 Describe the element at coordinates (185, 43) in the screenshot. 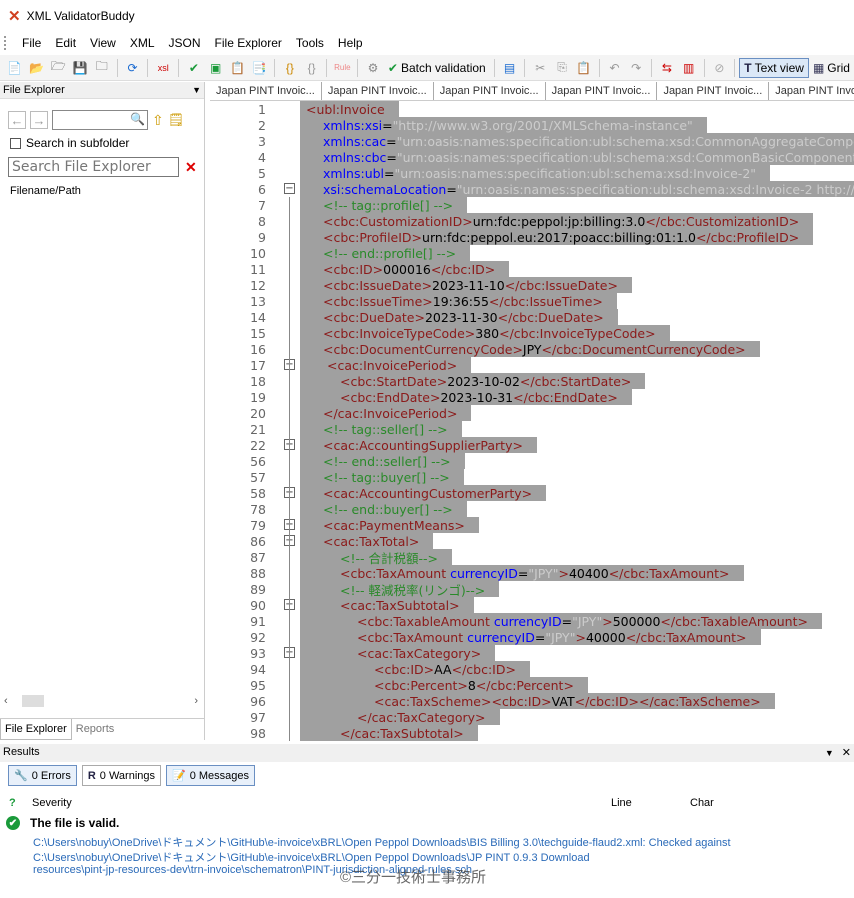

I see `menu-json: JSON` at that location.